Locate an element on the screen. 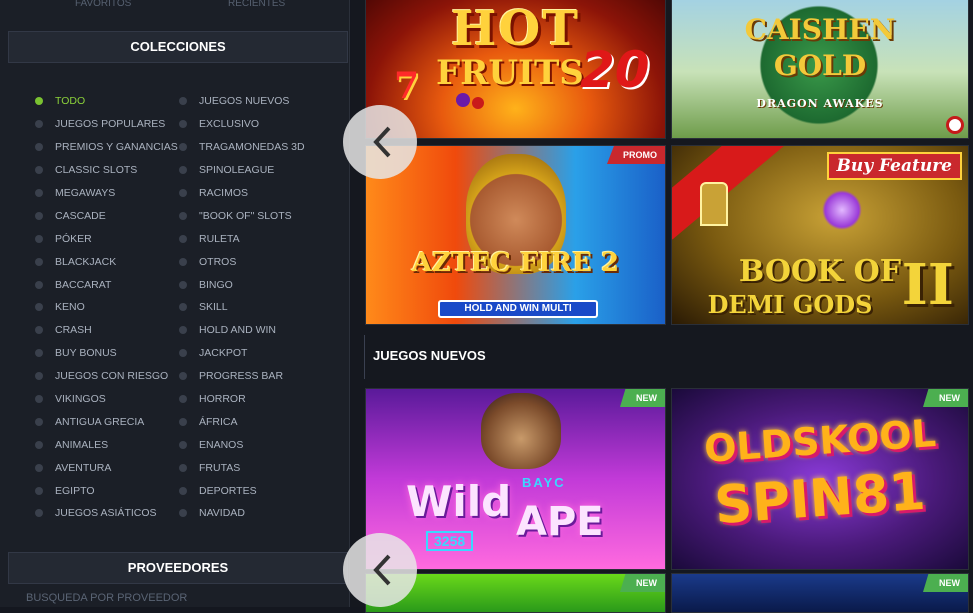  collection-label: MEGAWAYS is located at coordinates (85, 193).